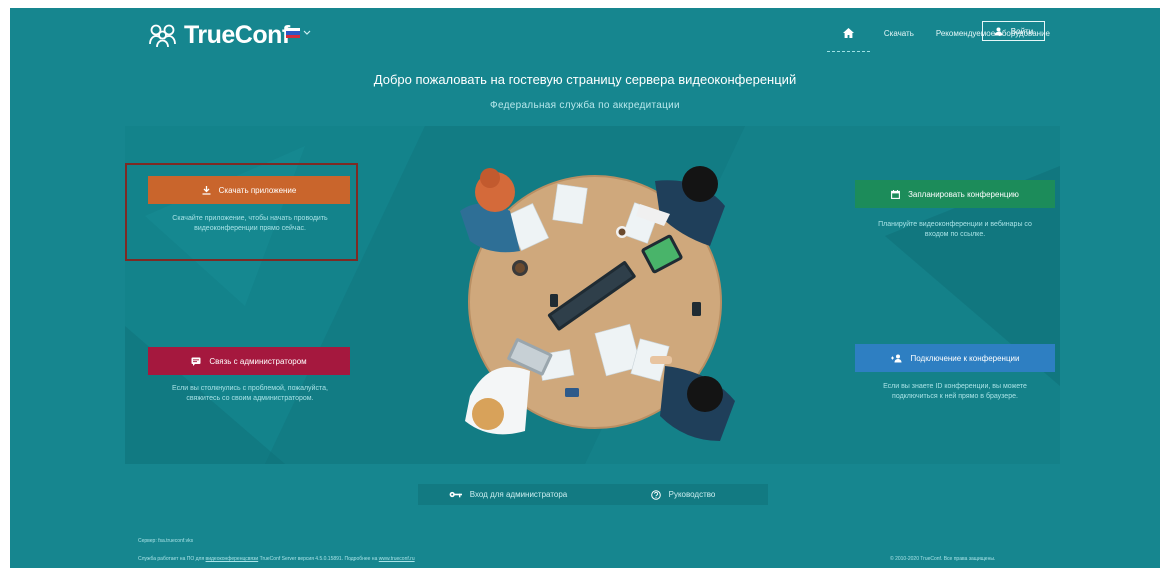  I want to click on people-logo-icon, so click(162, 36).